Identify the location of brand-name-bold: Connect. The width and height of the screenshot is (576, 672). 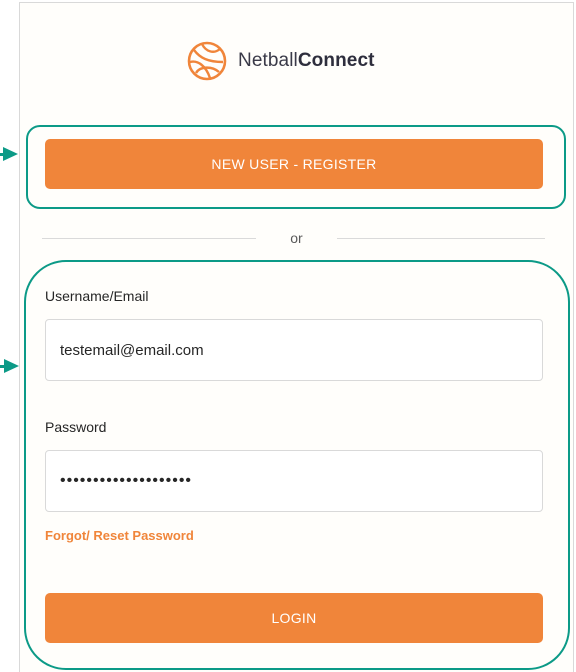
(336, 60).